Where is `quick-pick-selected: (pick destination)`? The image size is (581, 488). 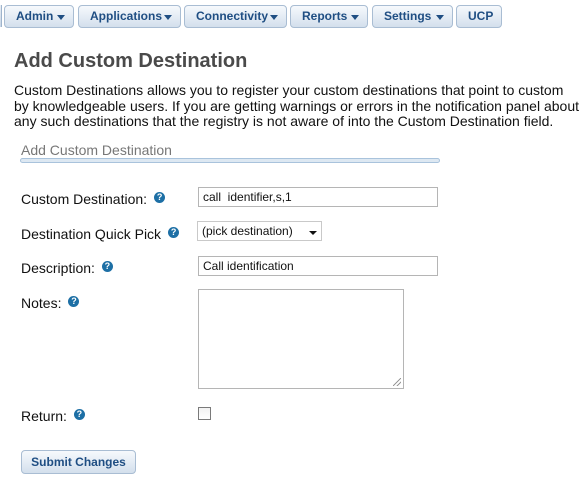 quick-pick-selected: (pick destination) is located at coordinates (247, 231).